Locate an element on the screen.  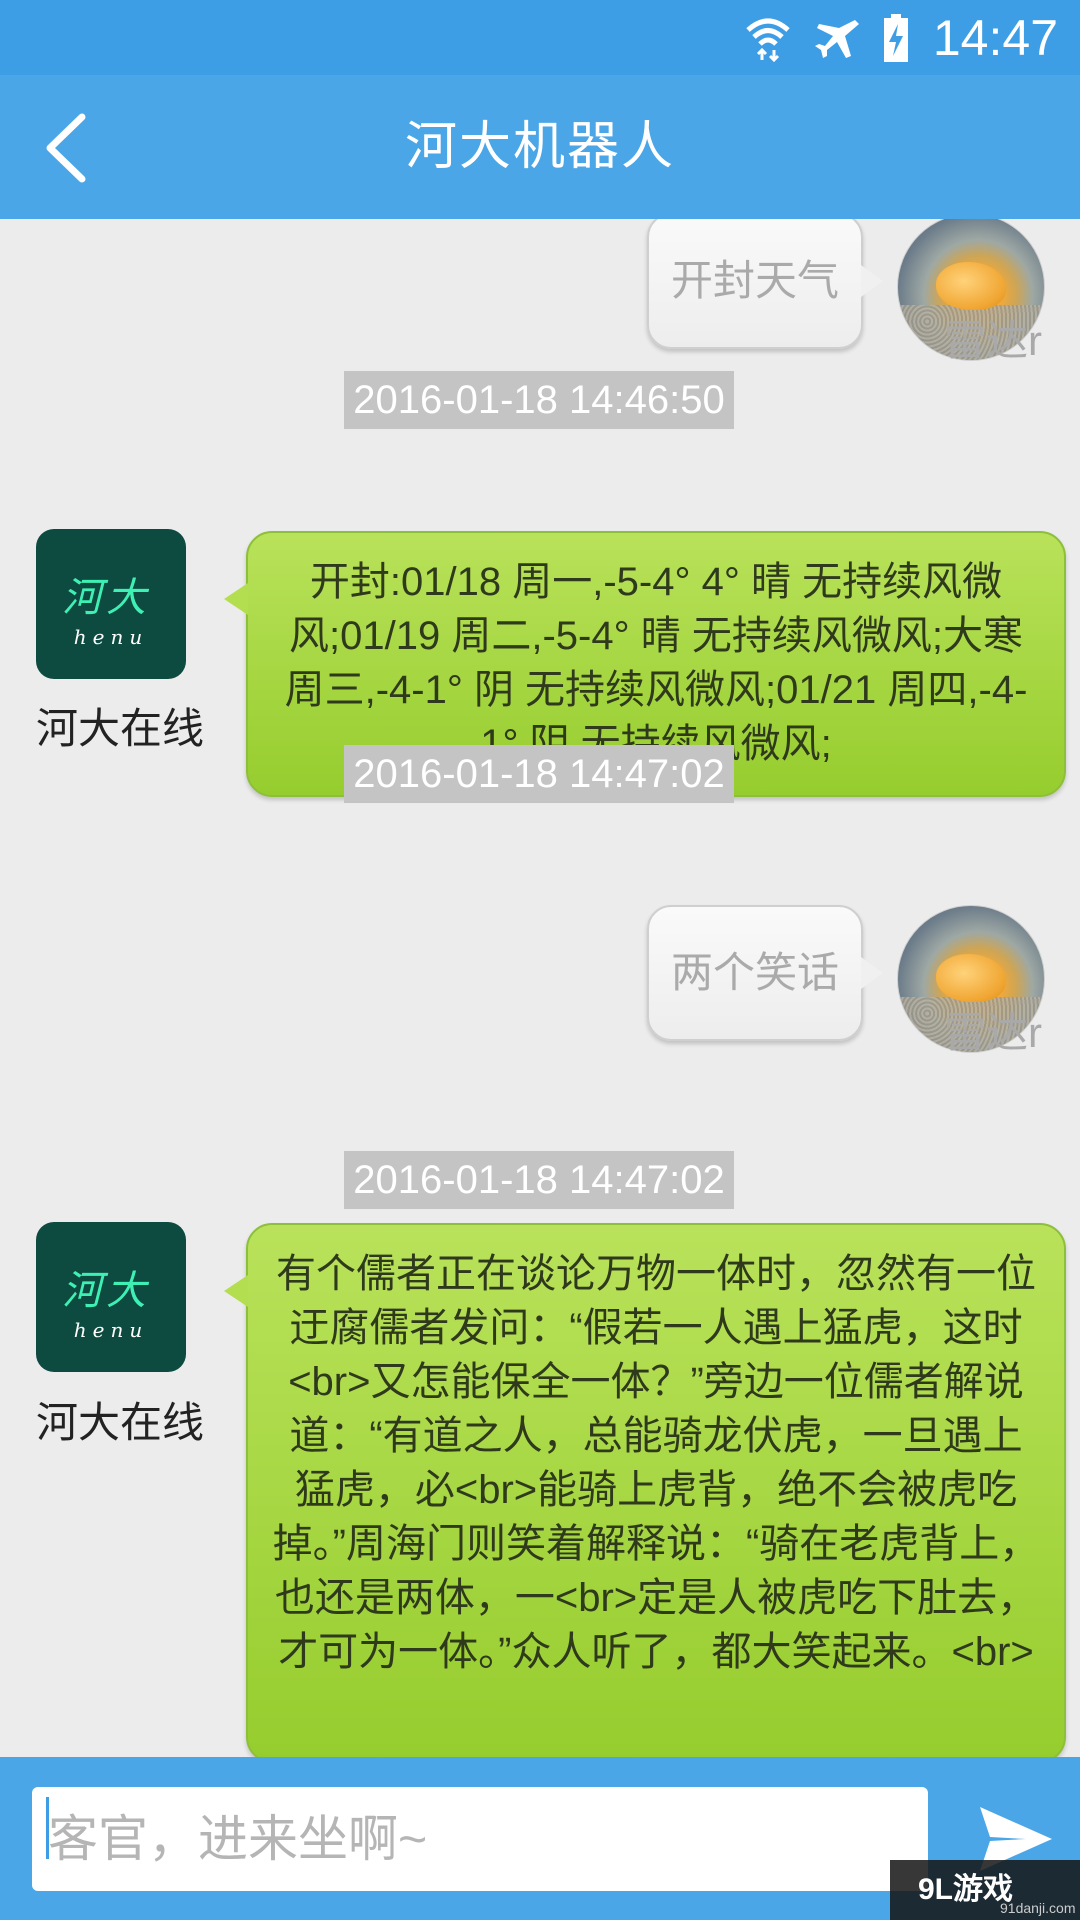
airplane-mode-icon is located at coordinates (836, 38).